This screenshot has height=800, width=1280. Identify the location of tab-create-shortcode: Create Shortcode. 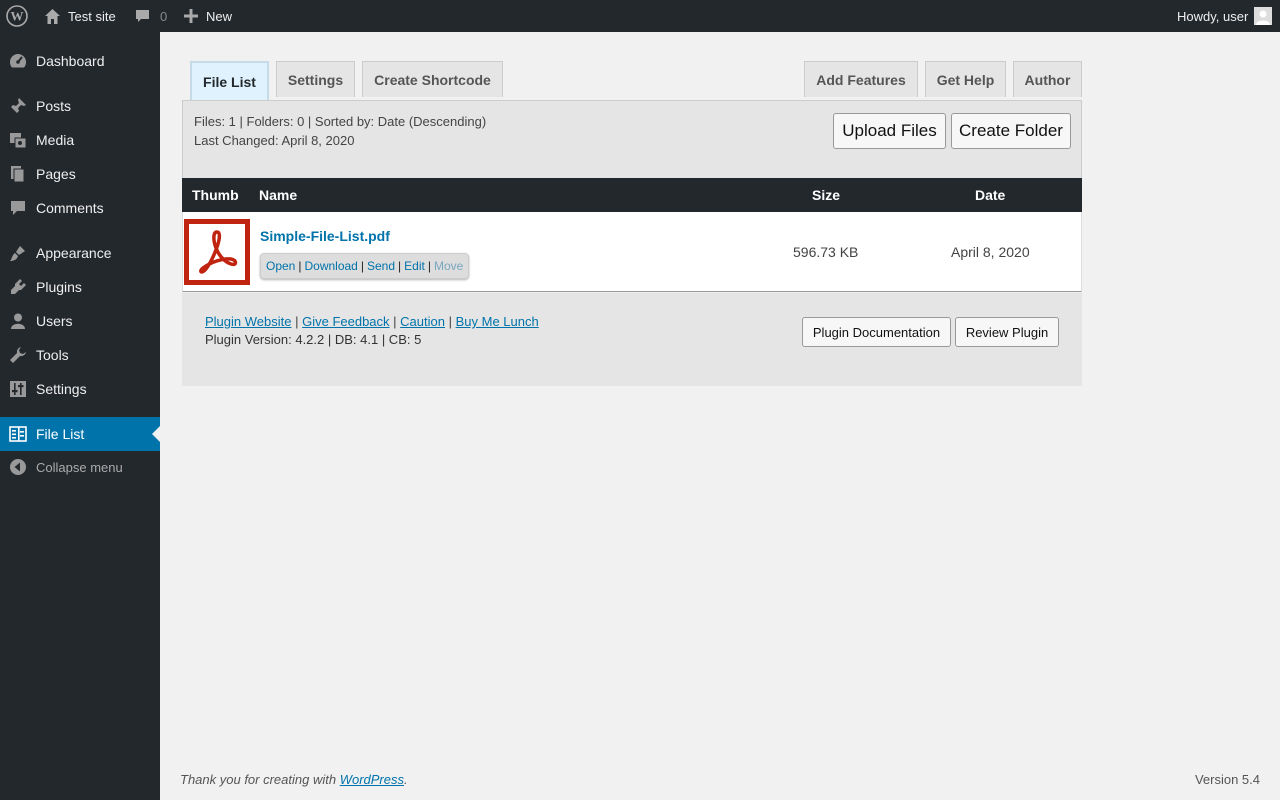
(432, 79).